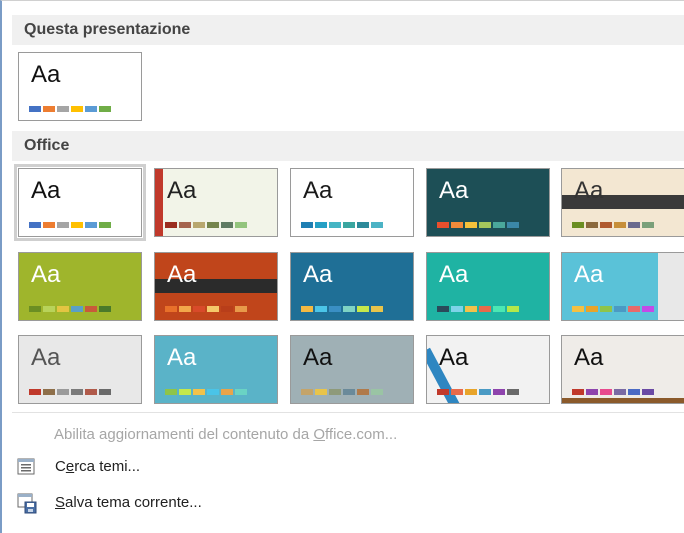  I want to click on theme-thumb-facet: Aa, so click(216, 202).